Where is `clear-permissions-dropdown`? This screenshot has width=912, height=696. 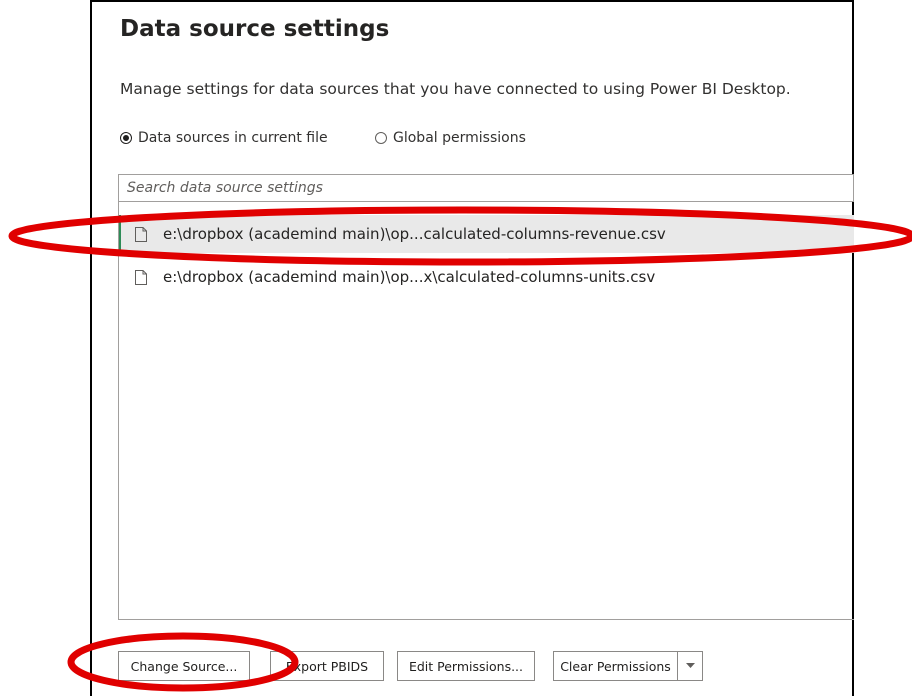 clear-permissions-dropdown is located at coordinates (690, 666).